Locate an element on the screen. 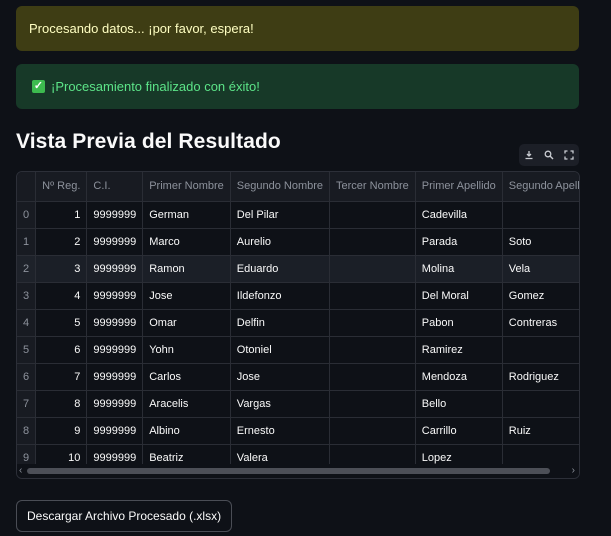  table-row: 7 8 9999999 Aracelis Vargas Bello is located at coordinates (298, 404).